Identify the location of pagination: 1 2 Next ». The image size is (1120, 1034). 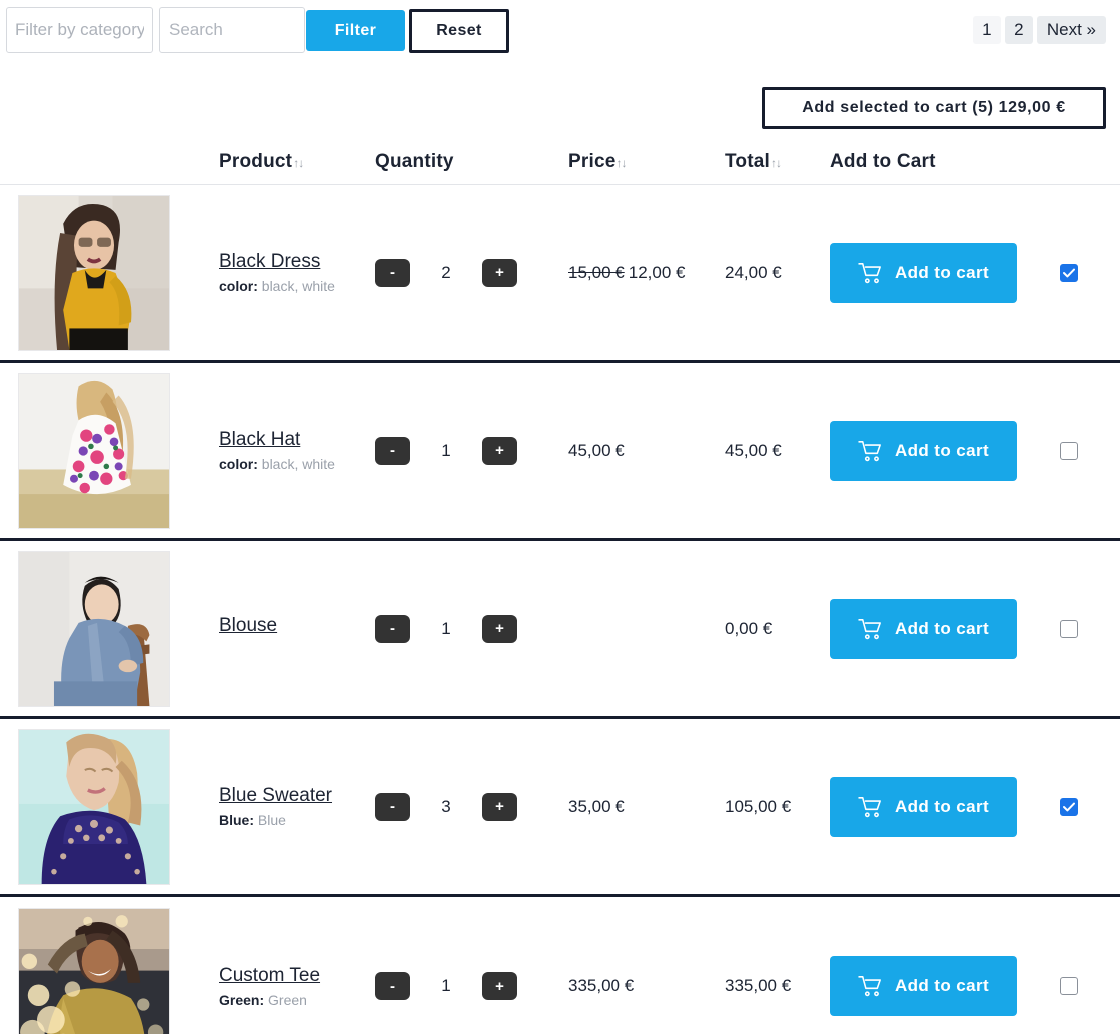
(1039, 30).